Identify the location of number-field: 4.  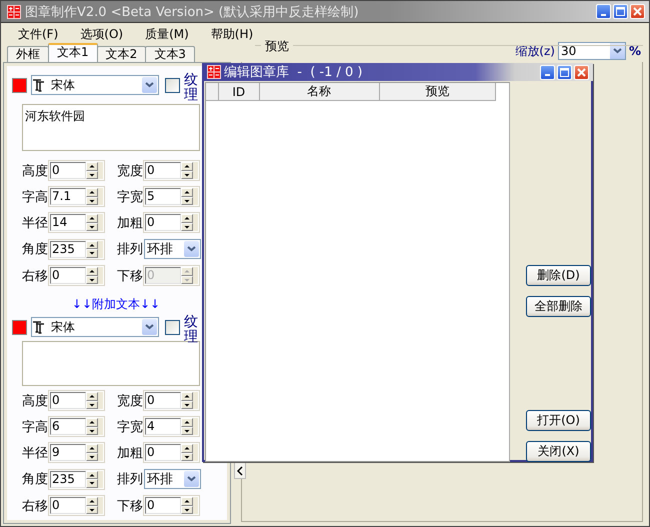
(163, 426).